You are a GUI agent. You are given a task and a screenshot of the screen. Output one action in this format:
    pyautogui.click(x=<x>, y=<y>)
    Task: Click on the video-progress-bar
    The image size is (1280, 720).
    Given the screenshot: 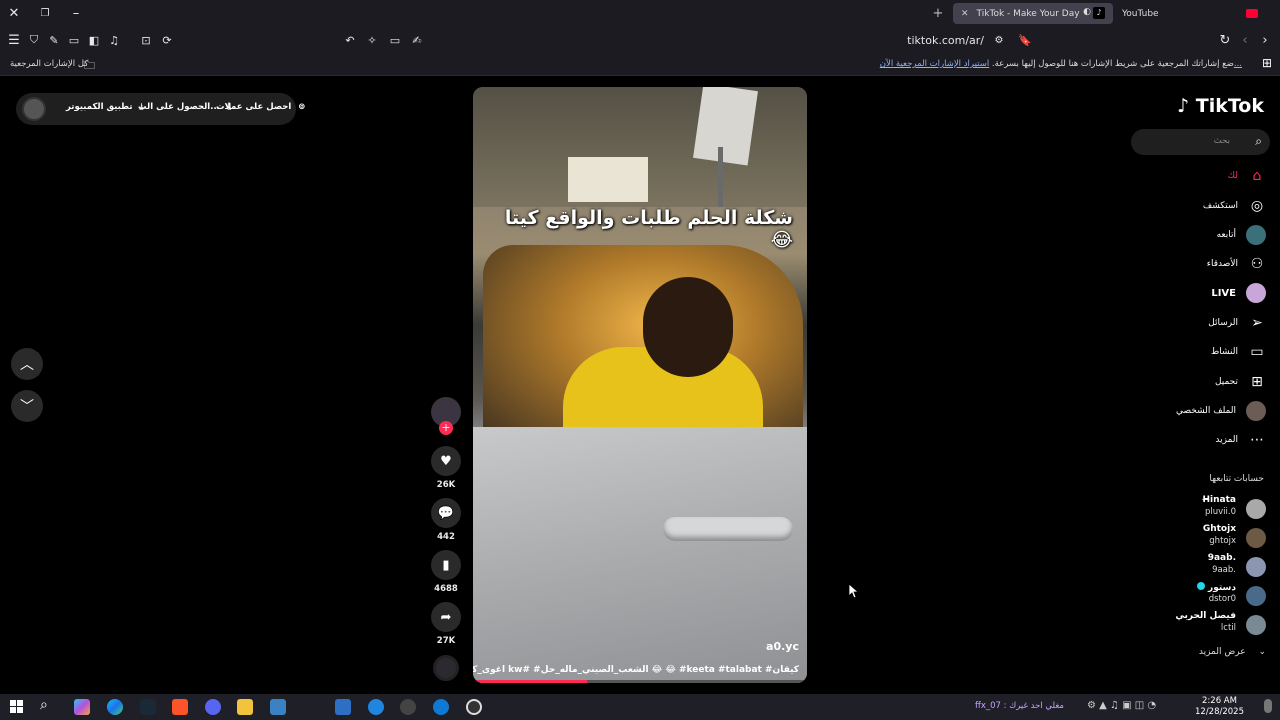 What is the action you would take?
    pyautogui.click(x=640, y=681)
    